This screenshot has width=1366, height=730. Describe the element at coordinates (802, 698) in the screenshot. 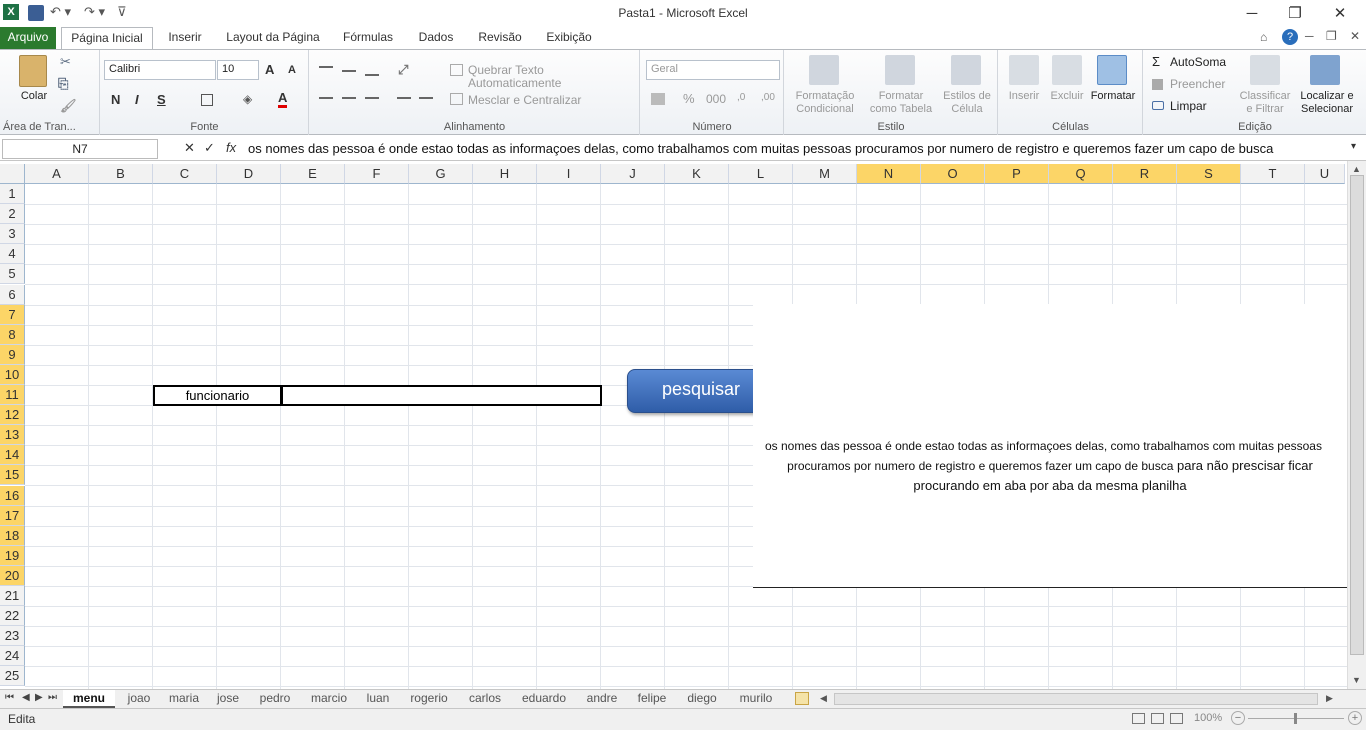

I see `new-sheet-icon` at that location.